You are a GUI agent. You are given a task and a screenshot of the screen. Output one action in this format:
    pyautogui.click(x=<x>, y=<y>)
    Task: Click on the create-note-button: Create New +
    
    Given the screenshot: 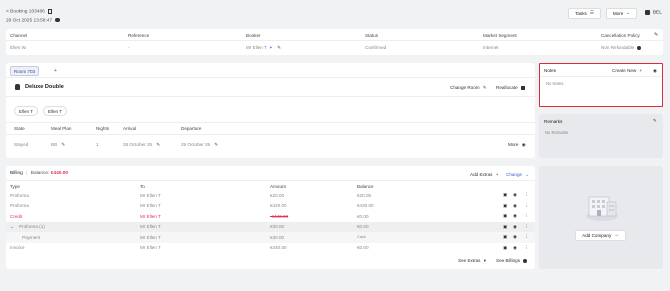 What is the action you would take?
    pyautogui.click(x=627, y=70)
    